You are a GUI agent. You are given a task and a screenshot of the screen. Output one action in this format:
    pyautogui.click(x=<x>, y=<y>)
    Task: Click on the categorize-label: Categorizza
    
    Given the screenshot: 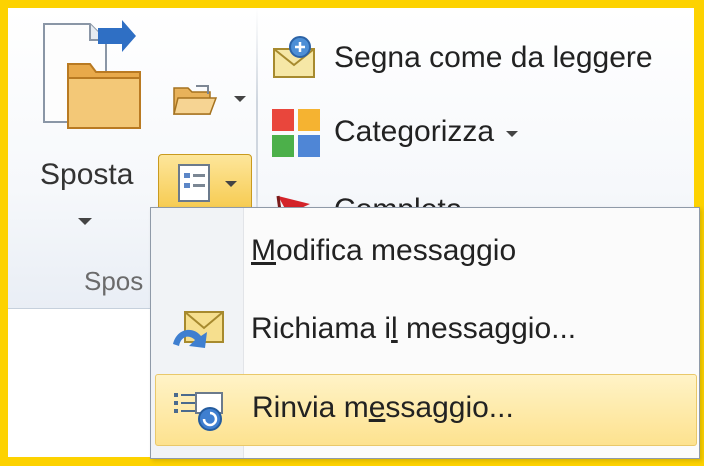 What is the action you would take?
    pyautogui.click(x=414, y=131)
    